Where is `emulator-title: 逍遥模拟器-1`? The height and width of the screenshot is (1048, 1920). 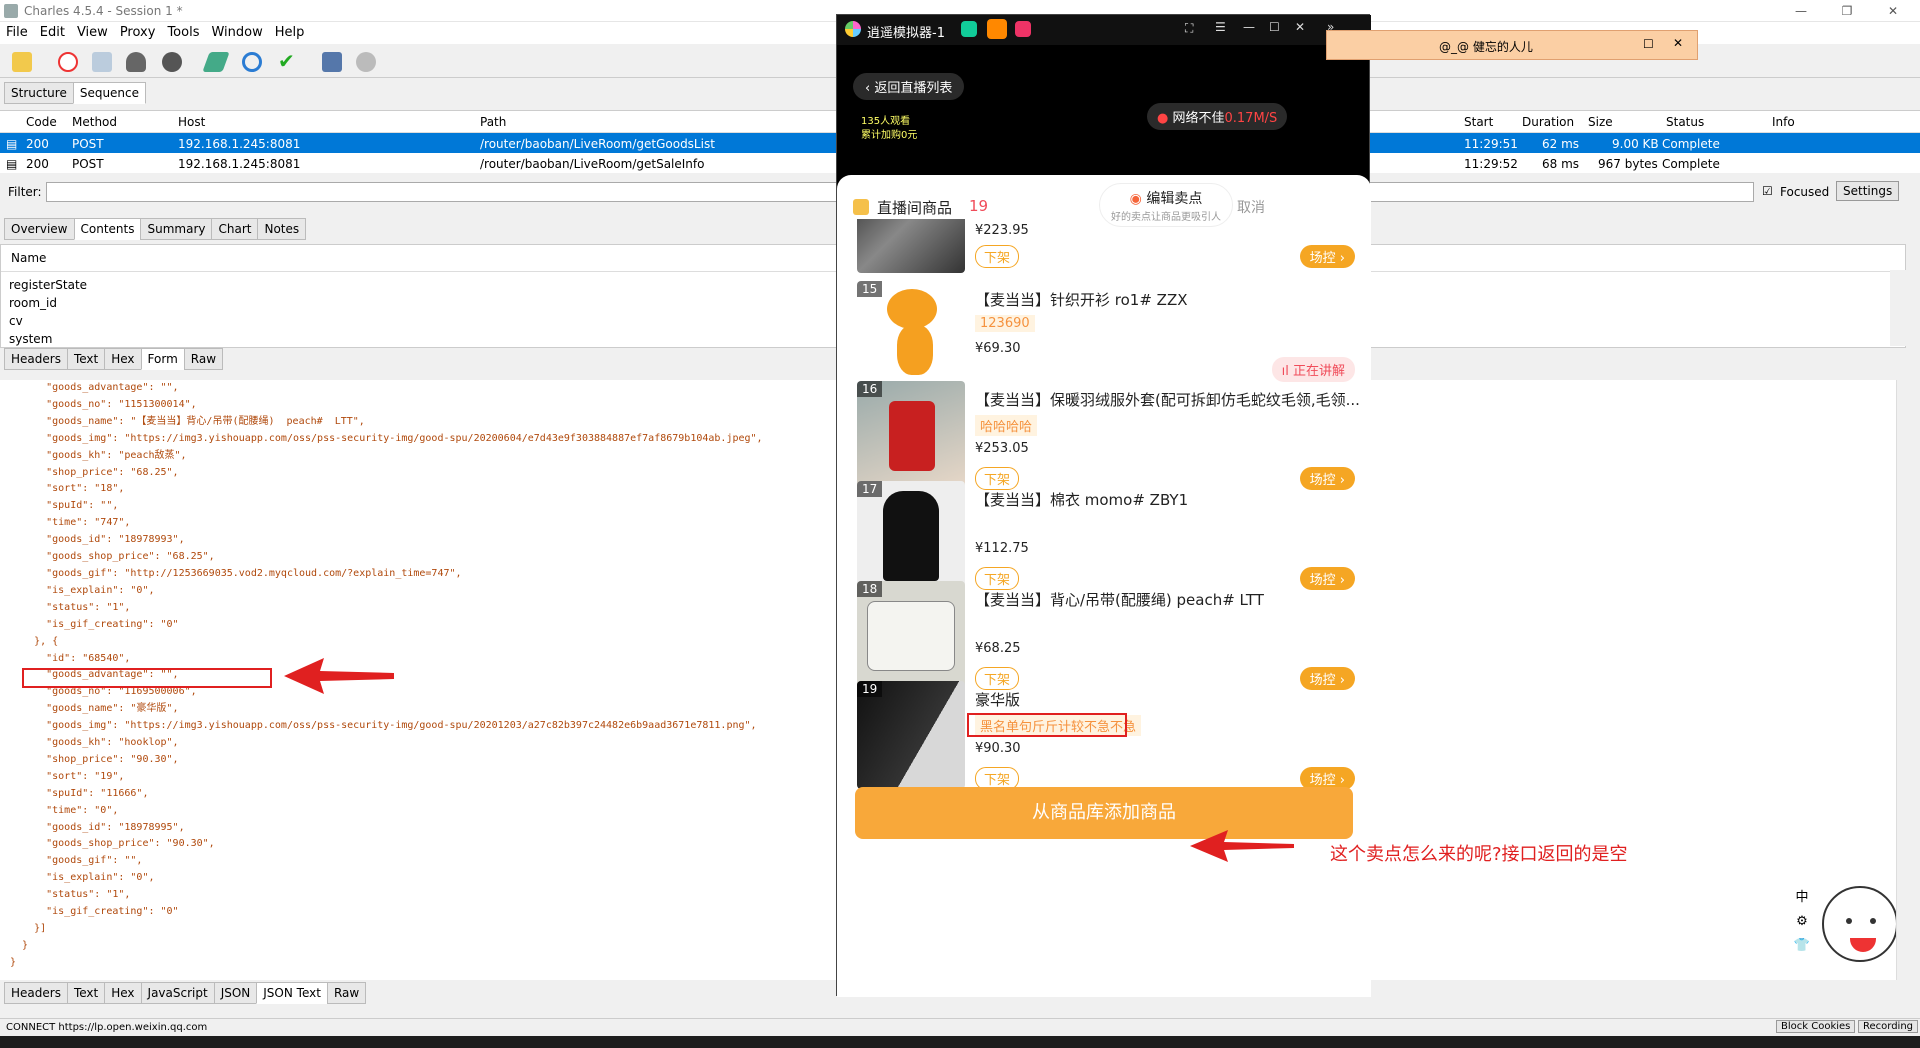
emulator-title: 逍遥模拟器-1 is located at coordinates (906, 33).